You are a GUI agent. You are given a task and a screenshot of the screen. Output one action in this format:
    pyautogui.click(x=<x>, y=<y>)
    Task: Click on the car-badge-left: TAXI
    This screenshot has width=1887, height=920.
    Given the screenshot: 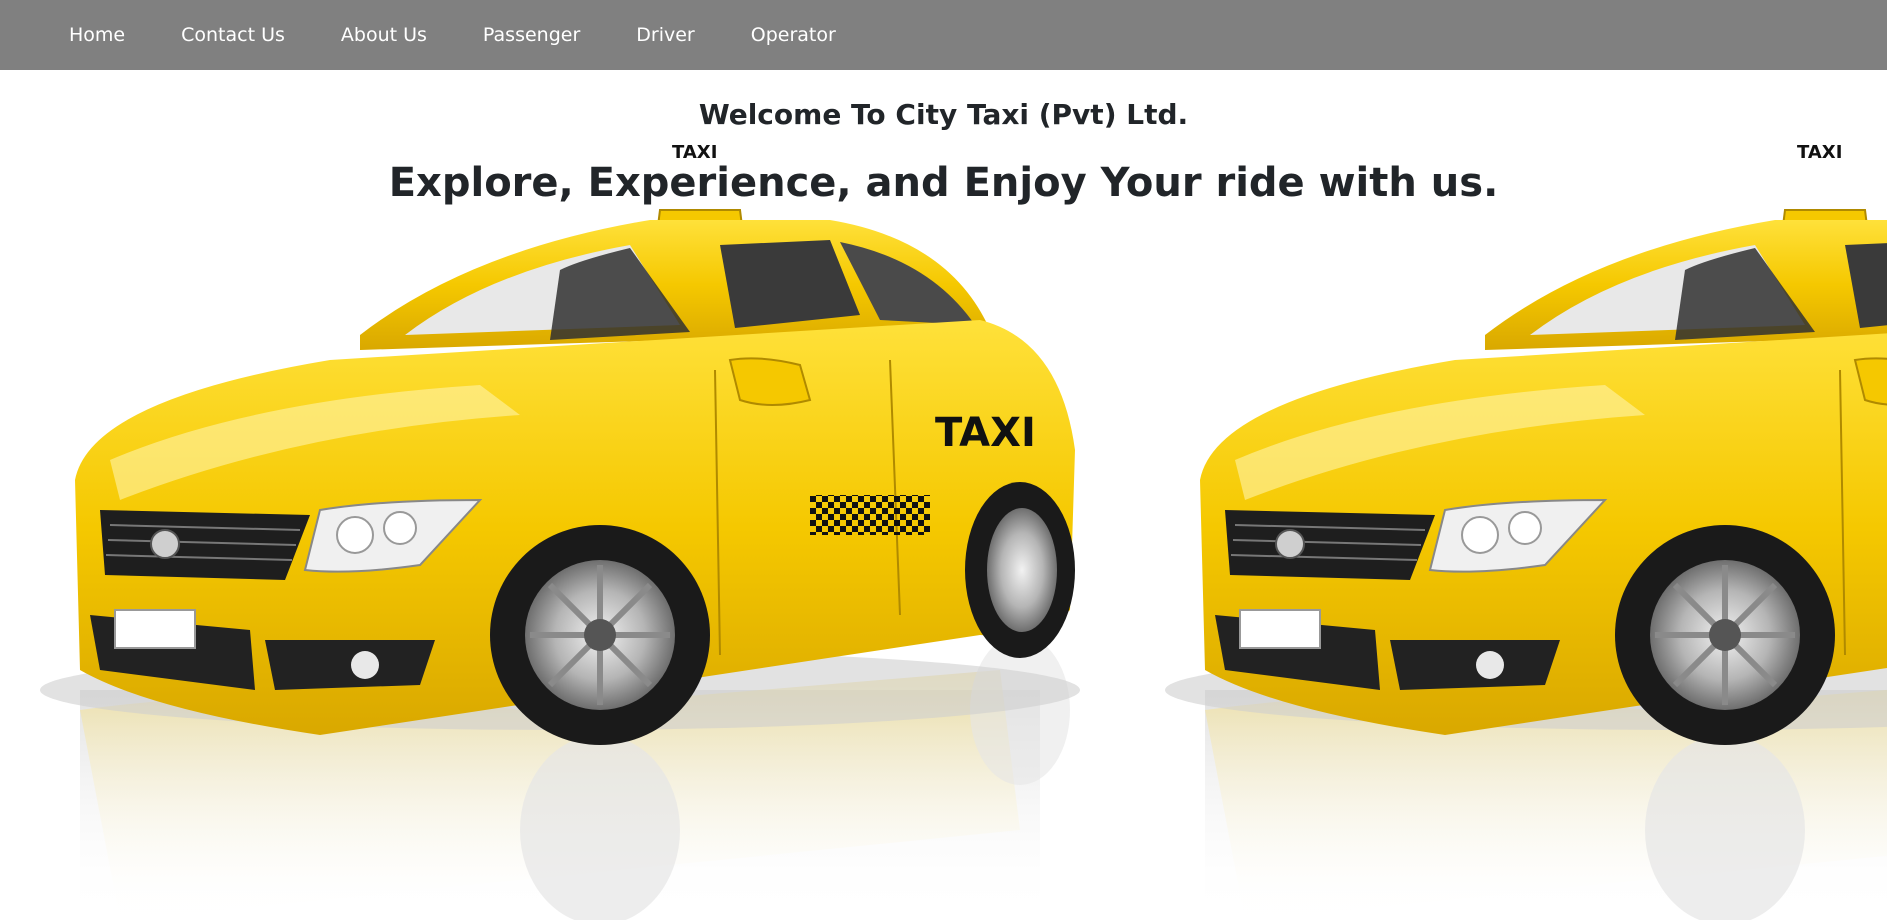 What is the action you would take?
    pyautogui.click(x=985, y=433)
    